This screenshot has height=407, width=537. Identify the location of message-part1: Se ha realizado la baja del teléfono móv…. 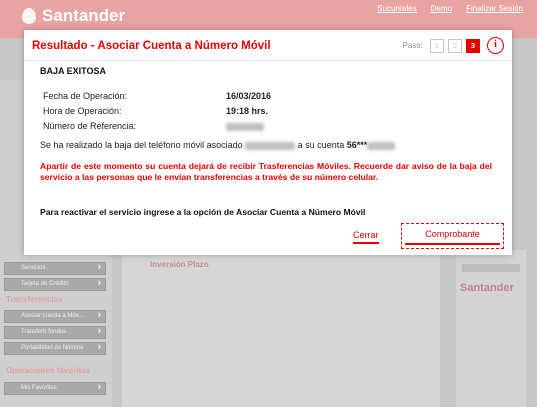
(141, 145).